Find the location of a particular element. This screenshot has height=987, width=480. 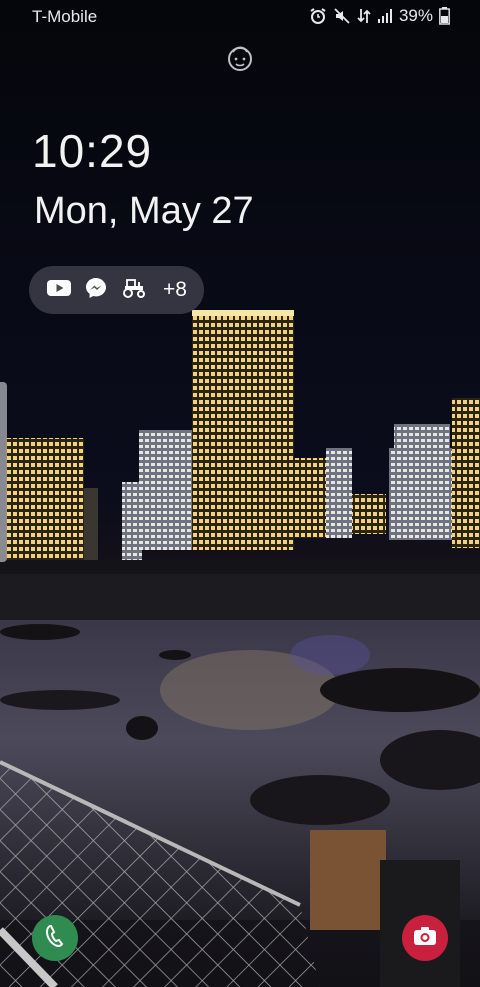

mute-icon is located at coordinates (342, 16).